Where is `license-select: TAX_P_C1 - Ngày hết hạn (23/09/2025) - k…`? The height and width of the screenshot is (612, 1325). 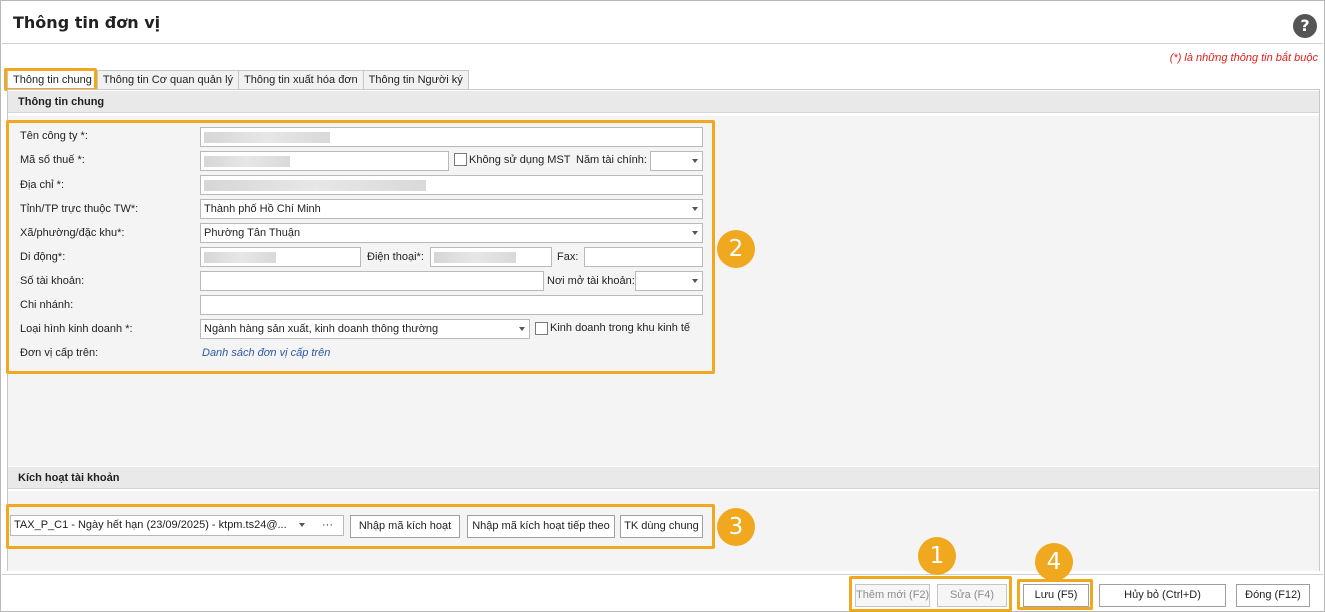 license-select: TAX_P_C1 - Ngày hết hạn (23/09/2025) - k… is located at coordinates (177, 525).